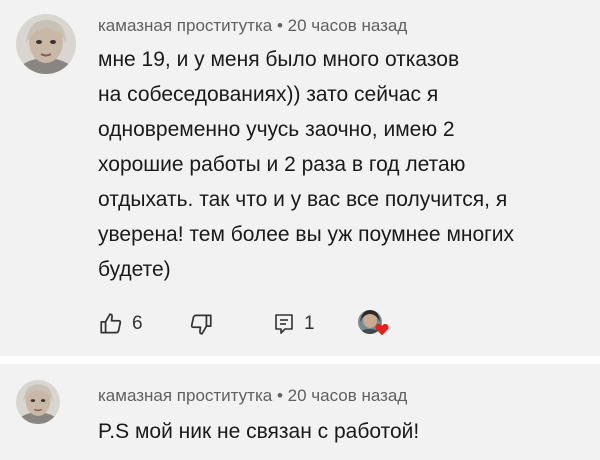 Image resolution: width=600 pixels, height=460 pixels. I want to click on dislike-button, so click(201, 324).